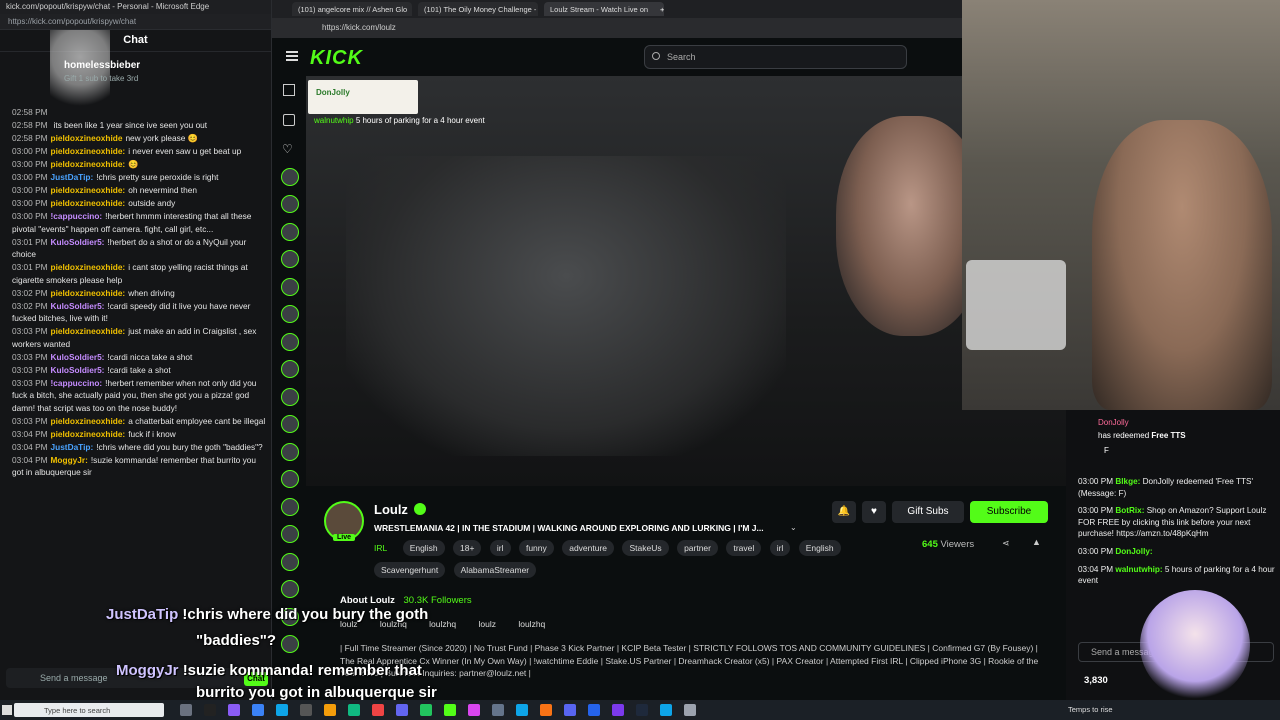 The height and width of the screenshot is (720, 1280). What do you see at coordinates (1138, 569) in the screenshot?
I see `chat-username: walnutwhip:` at bounding box center [1138, 569].